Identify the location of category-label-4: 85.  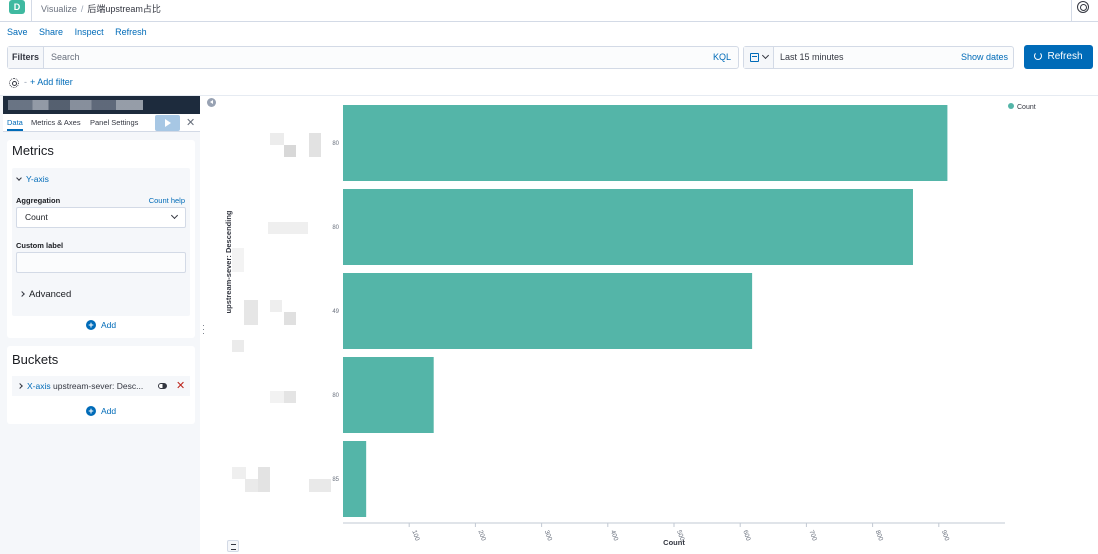
(335, 480).